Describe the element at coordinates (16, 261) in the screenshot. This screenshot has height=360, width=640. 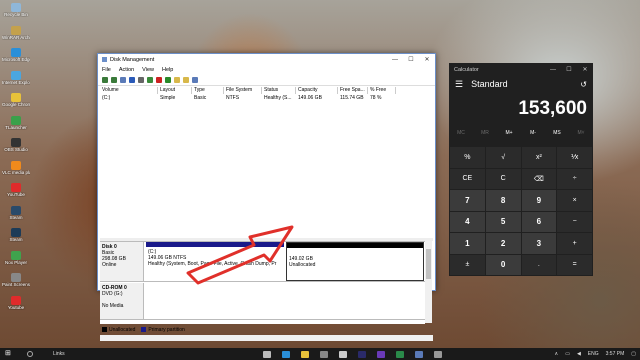
I see `desktop-icon: Nox Player` at that location.